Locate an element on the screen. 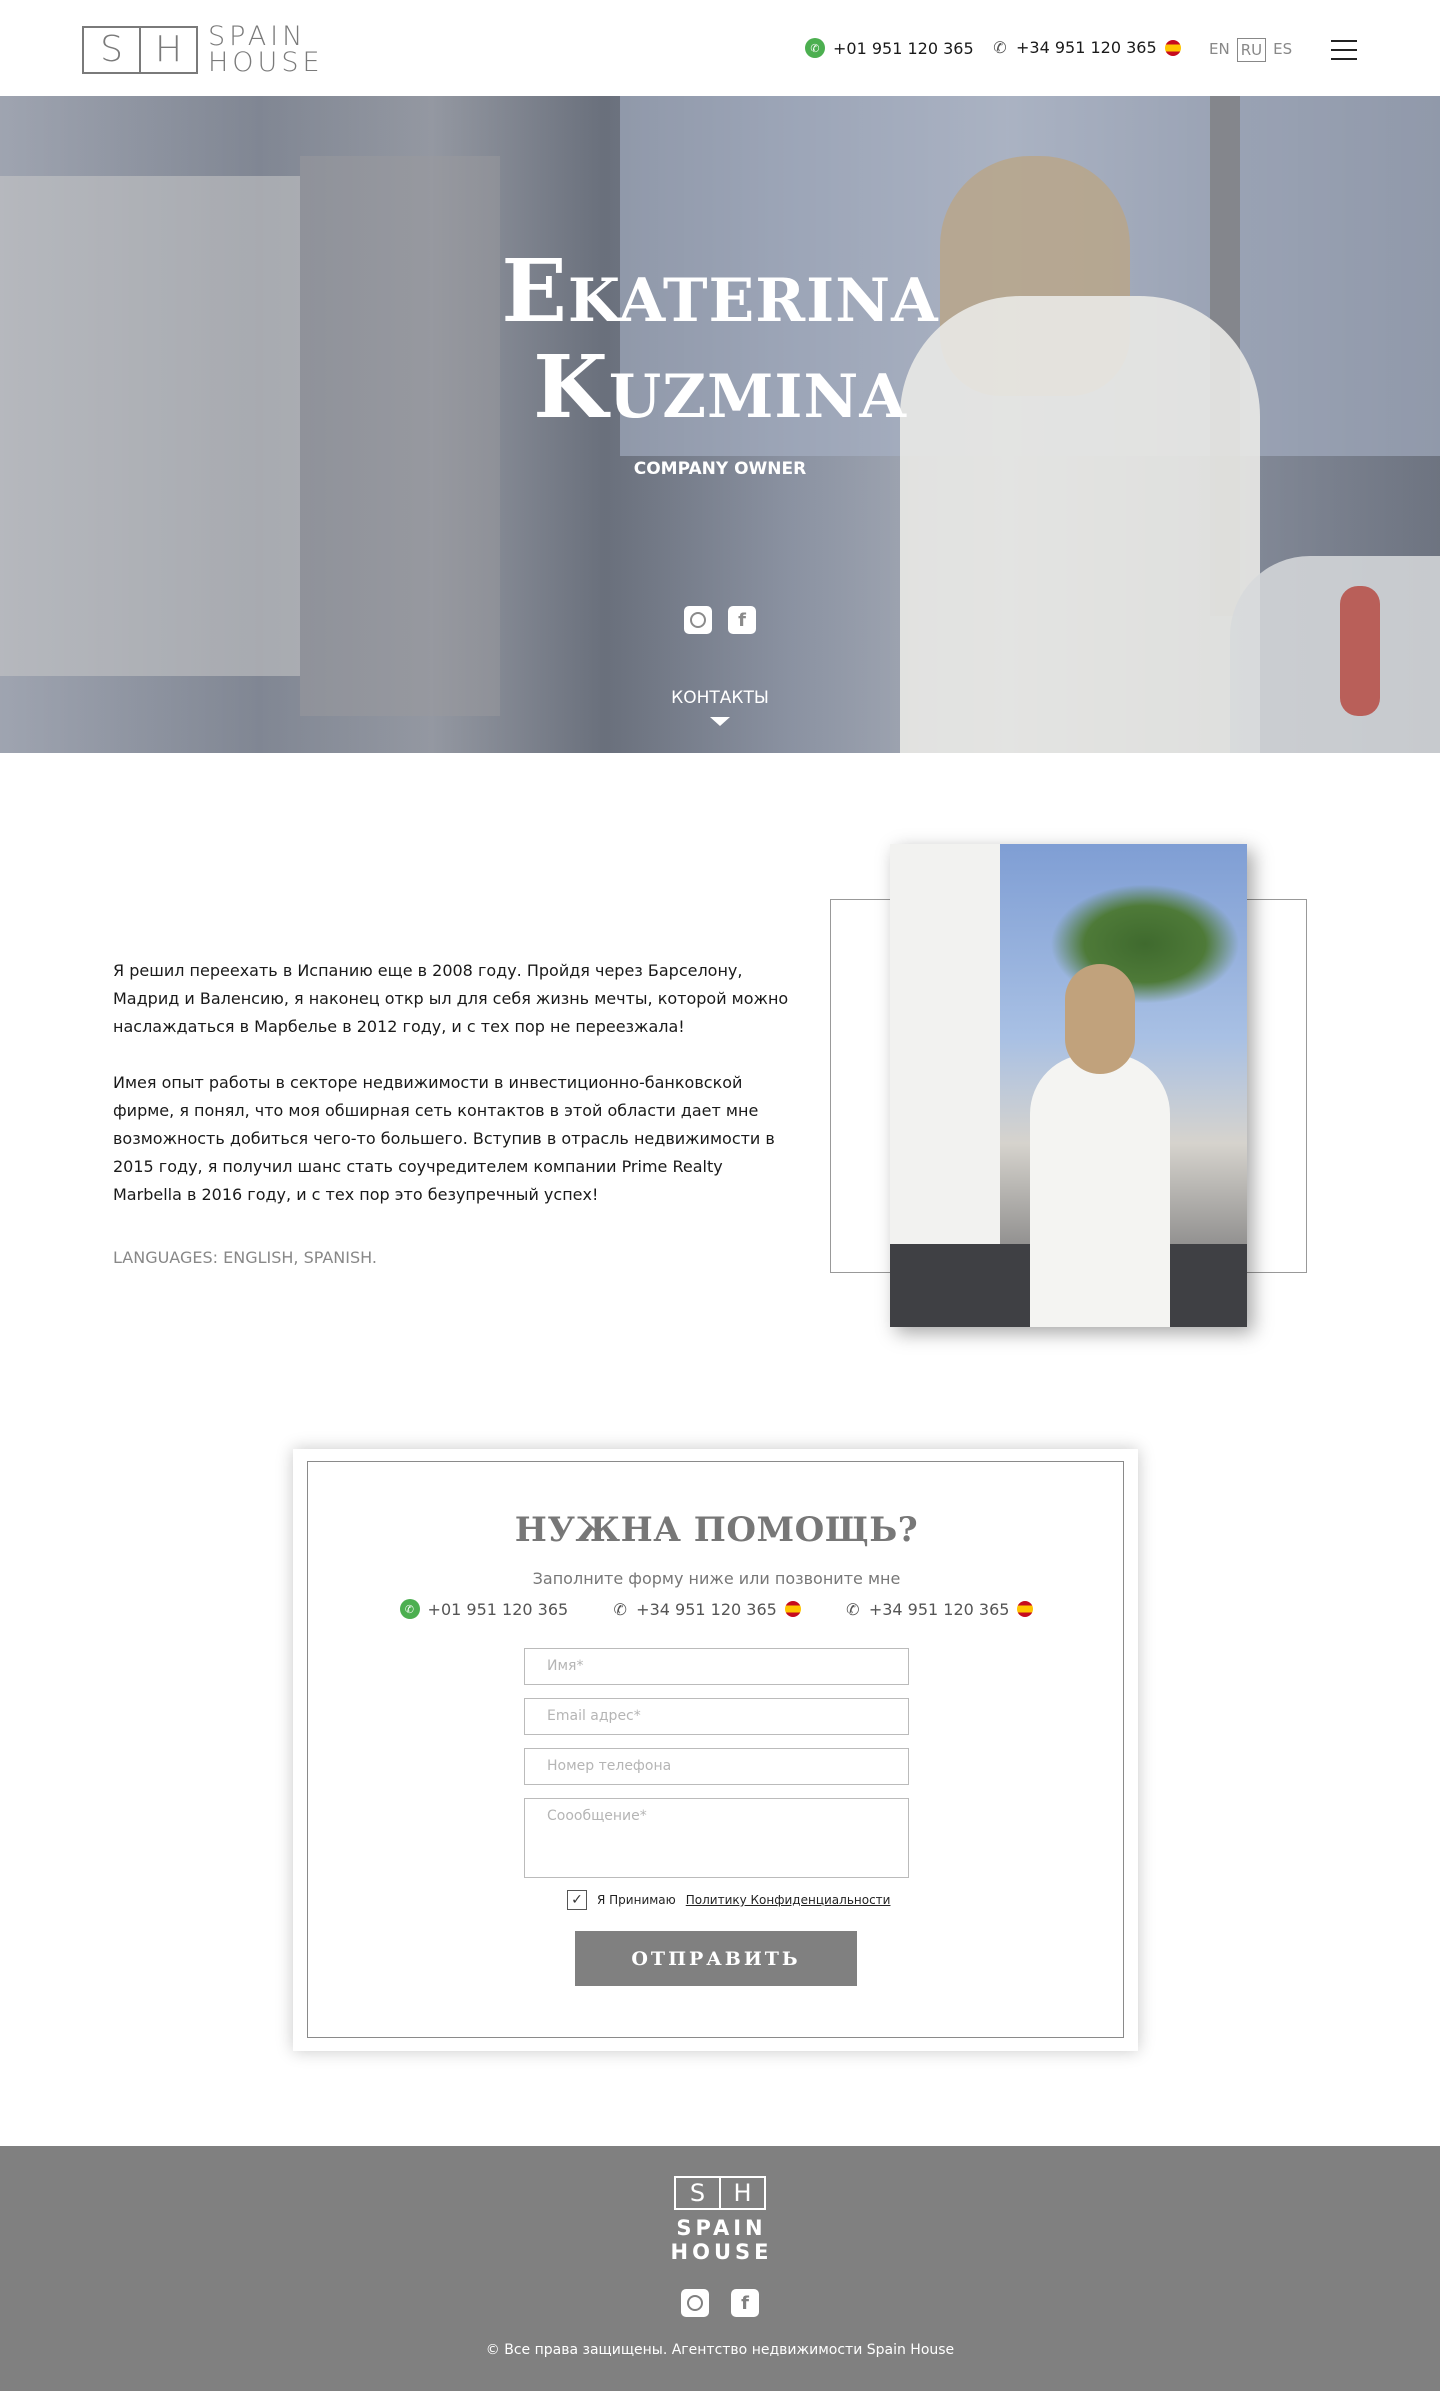  hero-social-links: f is located at coordinates (720, 620).